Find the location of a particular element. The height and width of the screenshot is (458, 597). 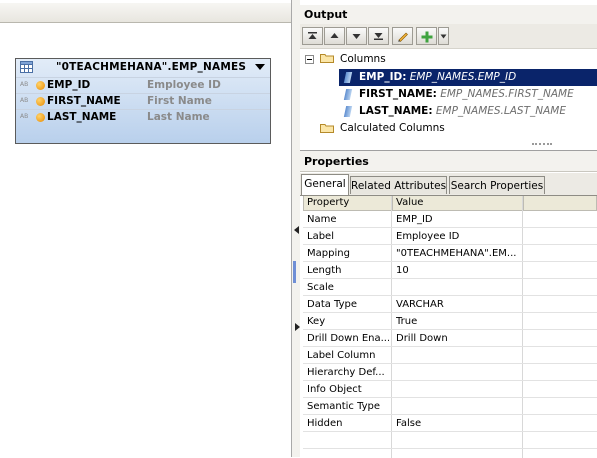

dropdown-icon is located at coordinates (443, 36).